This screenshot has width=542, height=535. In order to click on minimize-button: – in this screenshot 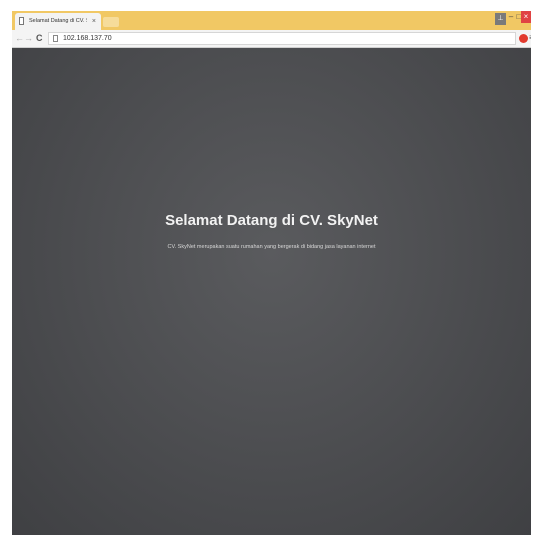, I will do `click(511, 17)`.